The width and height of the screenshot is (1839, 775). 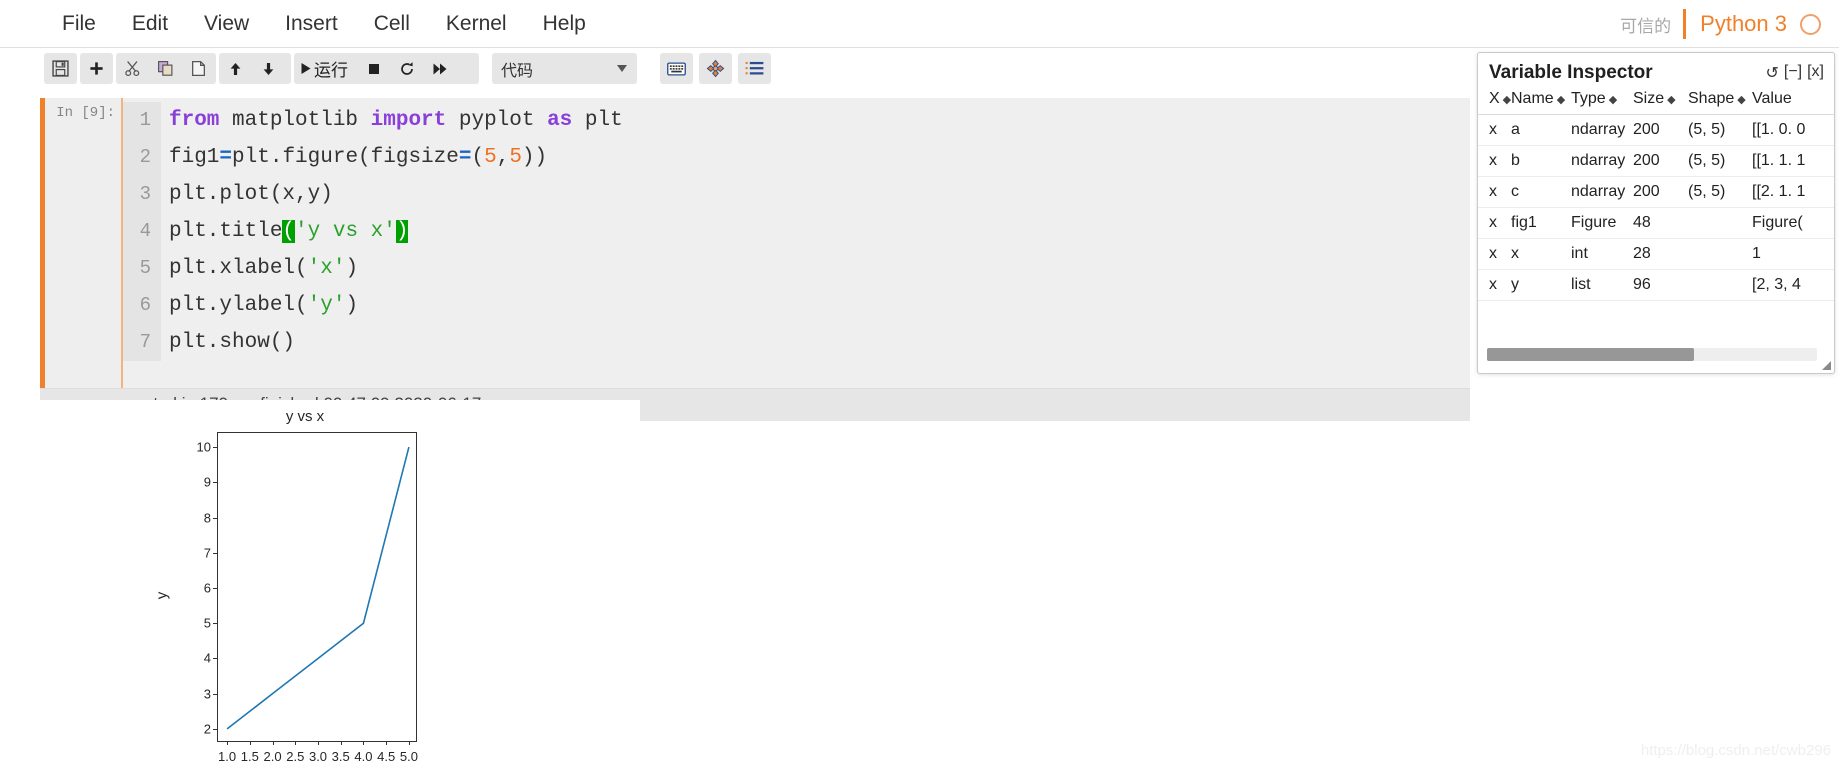 I want to click on column-header-size: Size ◆, so click(x=1657, y=101).